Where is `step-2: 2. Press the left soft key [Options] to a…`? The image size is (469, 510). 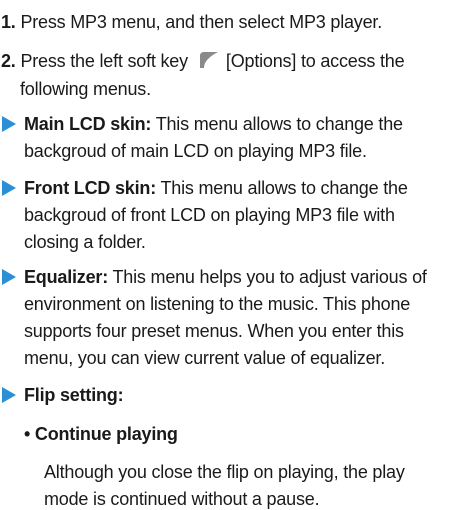
step-2: 2. Press the left soft key [Options] to a… is located at coordinates (203, 61).